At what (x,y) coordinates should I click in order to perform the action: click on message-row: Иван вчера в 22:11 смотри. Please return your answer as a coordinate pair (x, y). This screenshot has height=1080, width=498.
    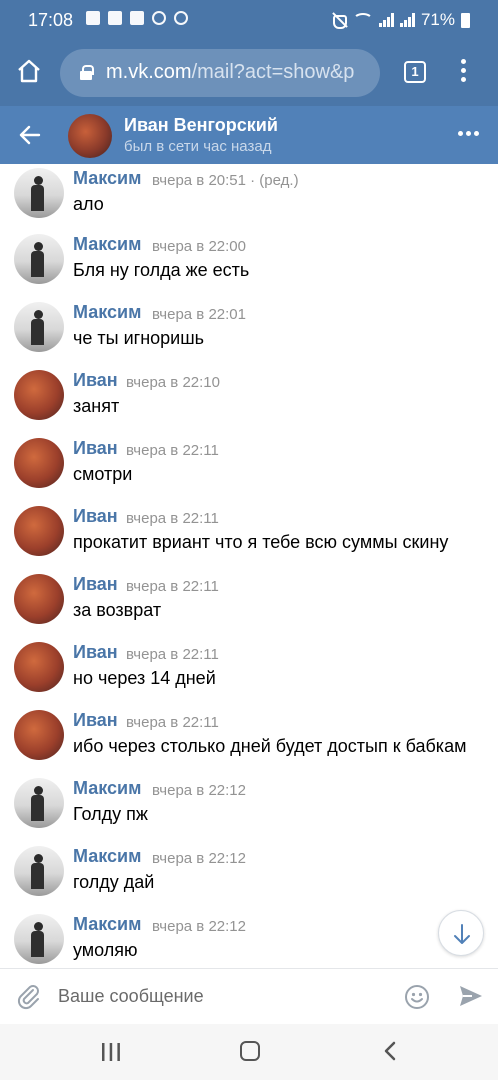
    Looking at the image, I should click on (249, 470).